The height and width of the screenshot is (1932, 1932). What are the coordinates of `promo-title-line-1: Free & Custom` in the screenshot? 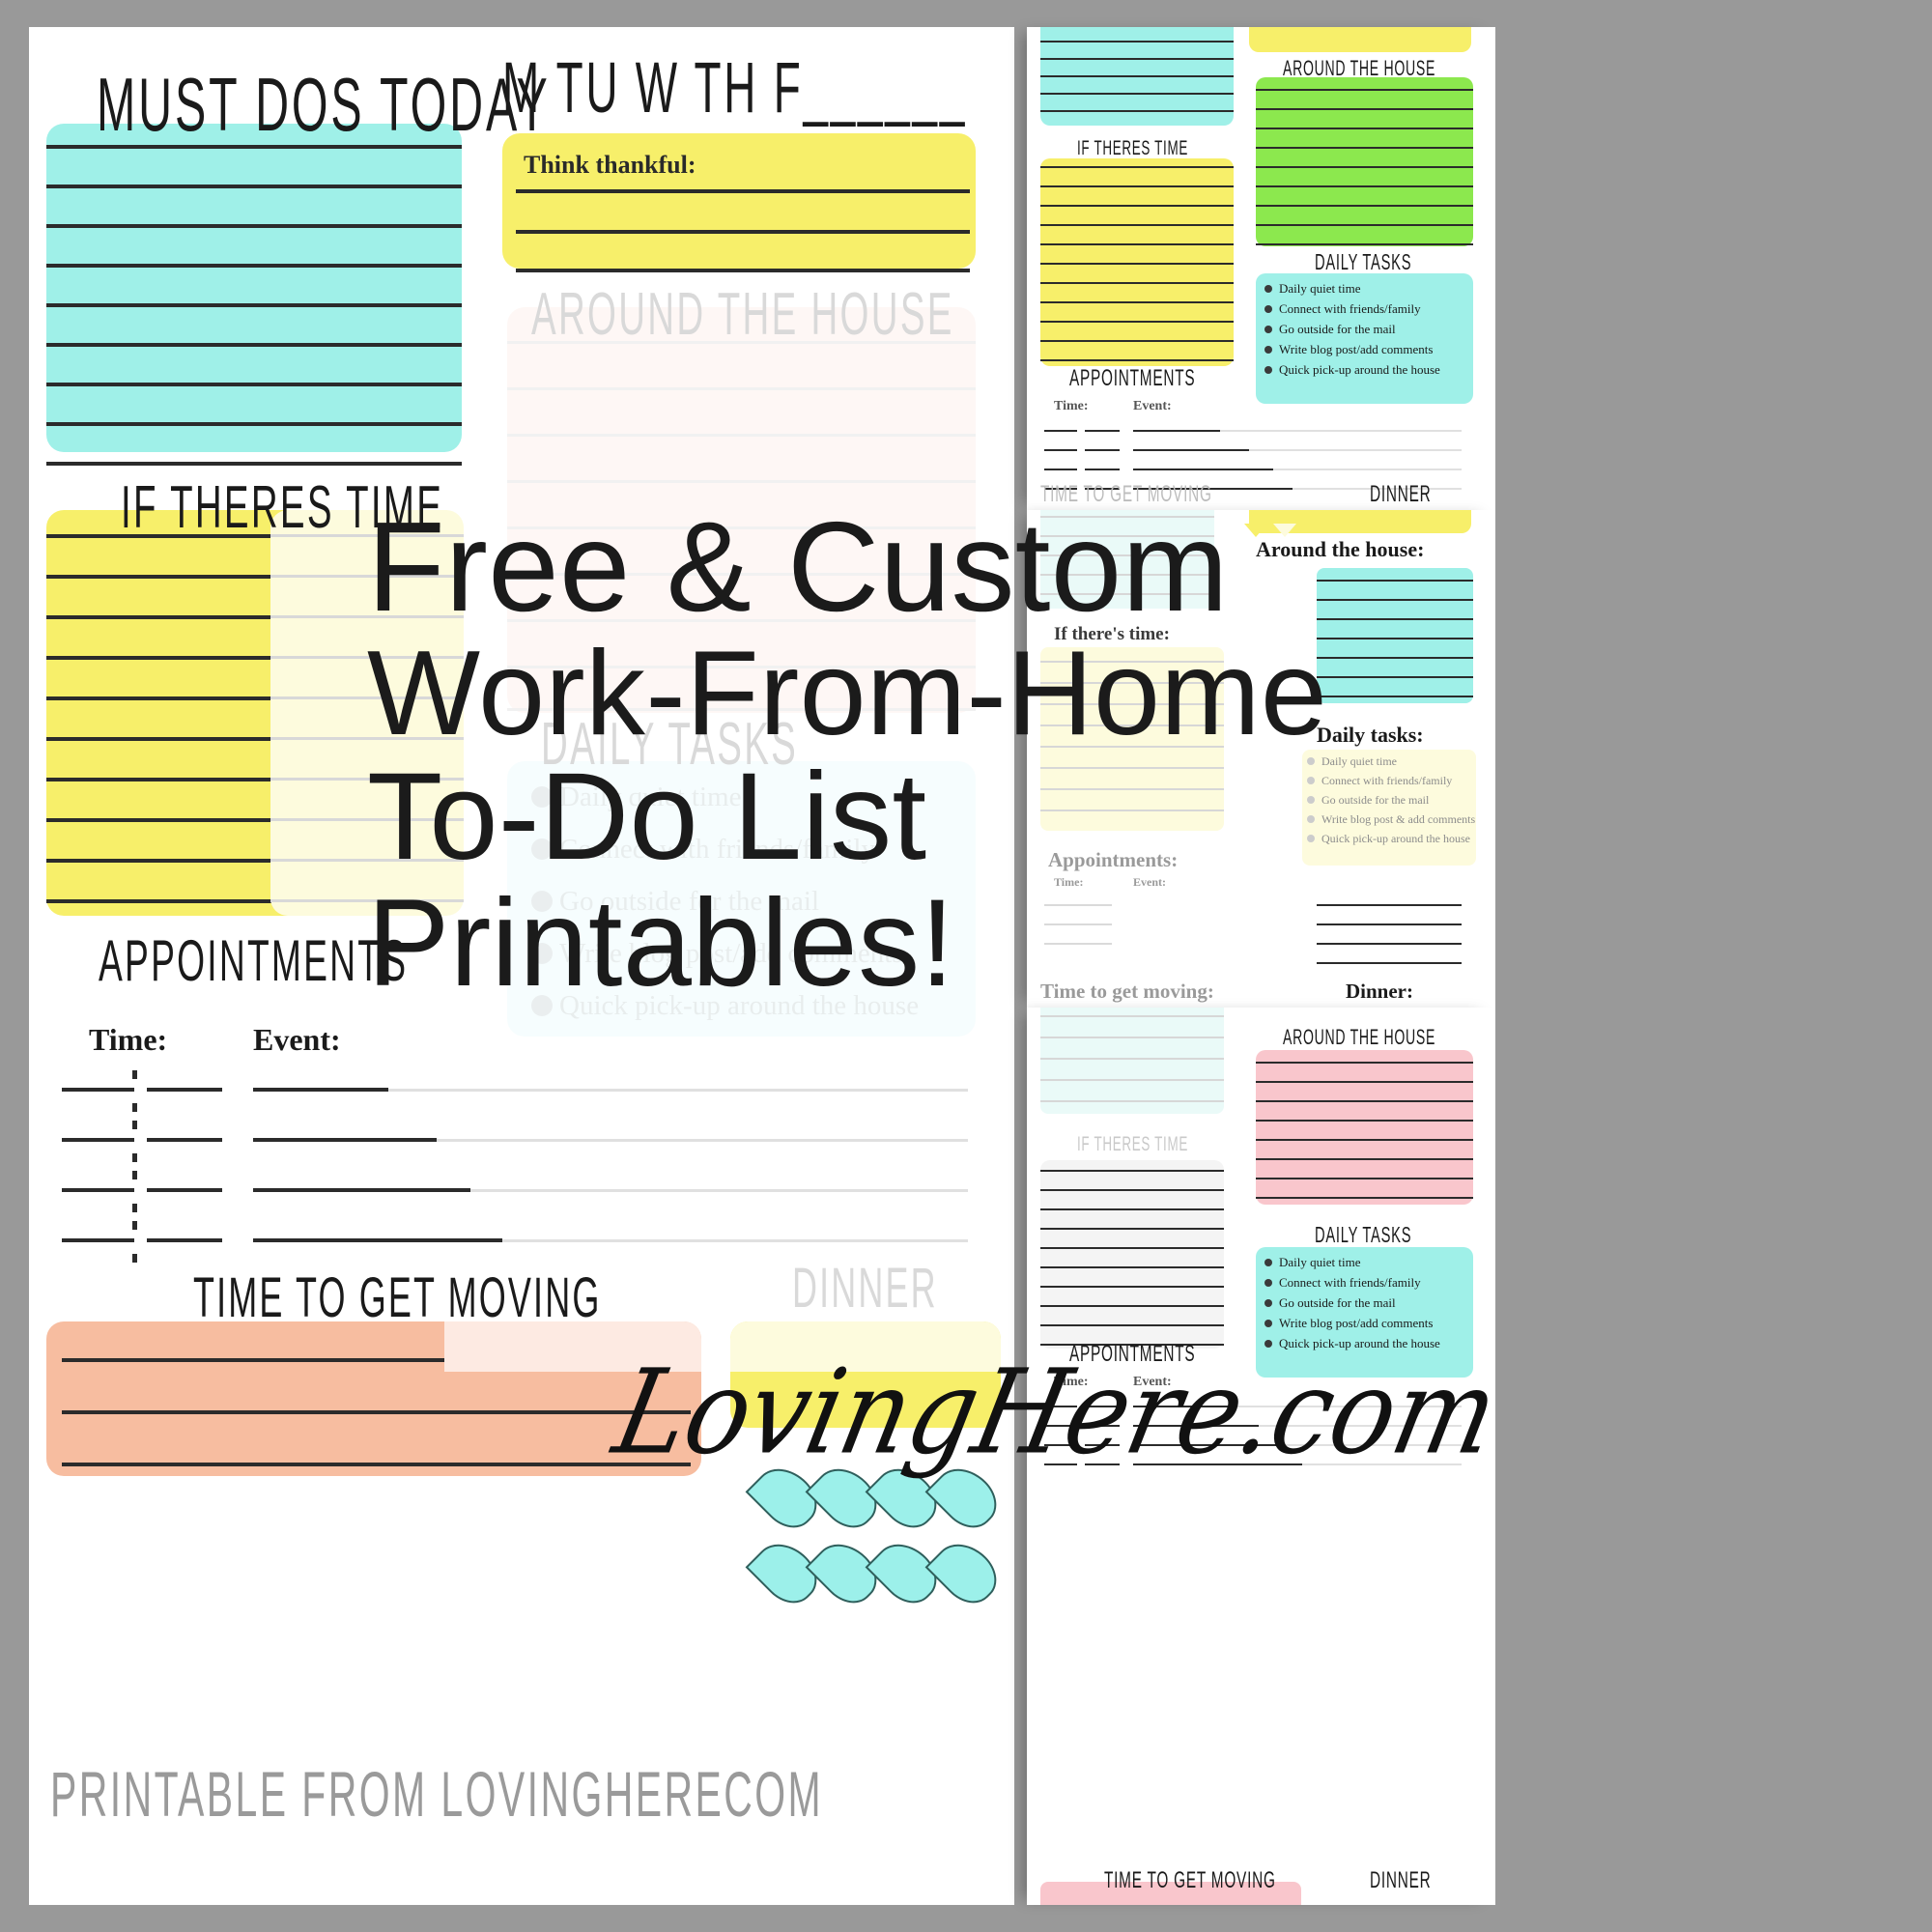 It's located at (798, 567).